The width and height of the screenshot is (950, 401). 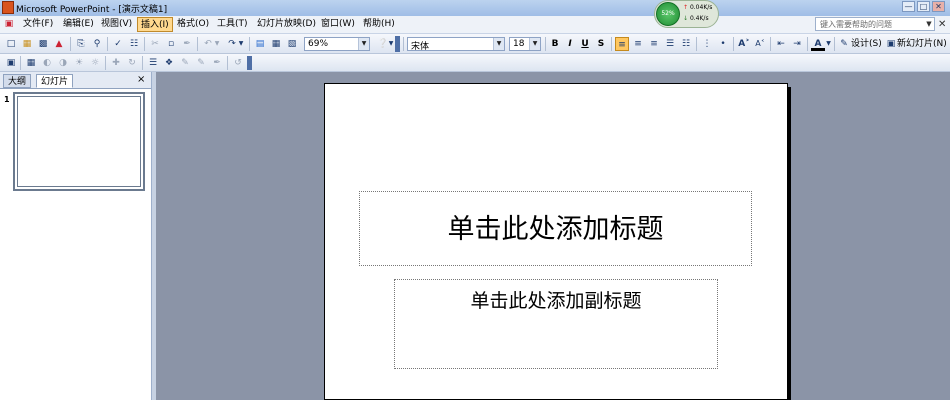 What do you see at coordinates (555, 44) in the screenshot?
I see `bold-button: B` at bounding box center [555, 44].